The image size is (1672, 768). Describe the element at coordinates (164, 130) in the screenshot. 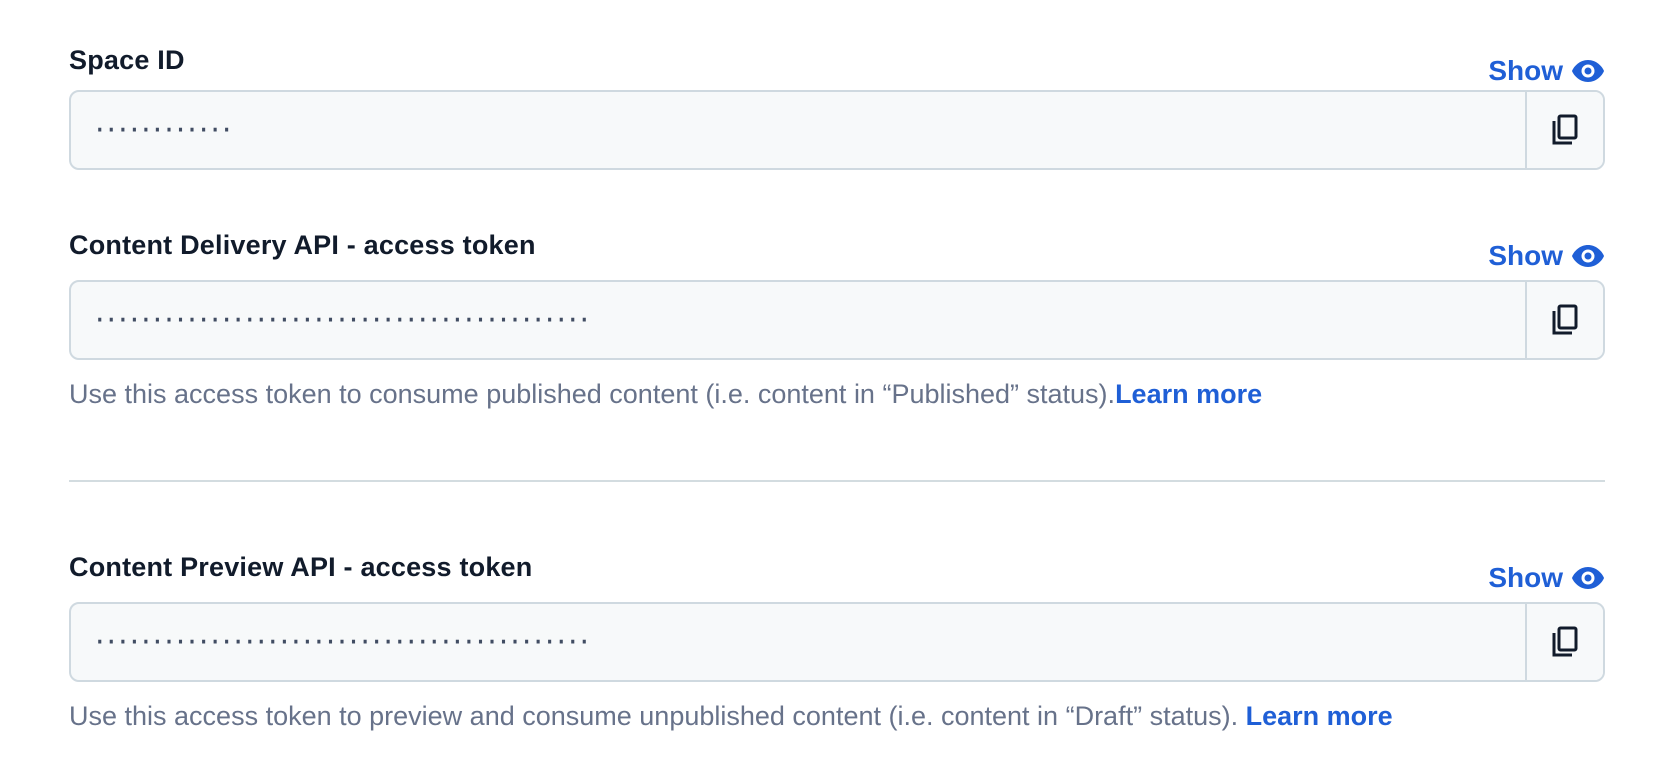

I see `masked-value: ············` at that location.